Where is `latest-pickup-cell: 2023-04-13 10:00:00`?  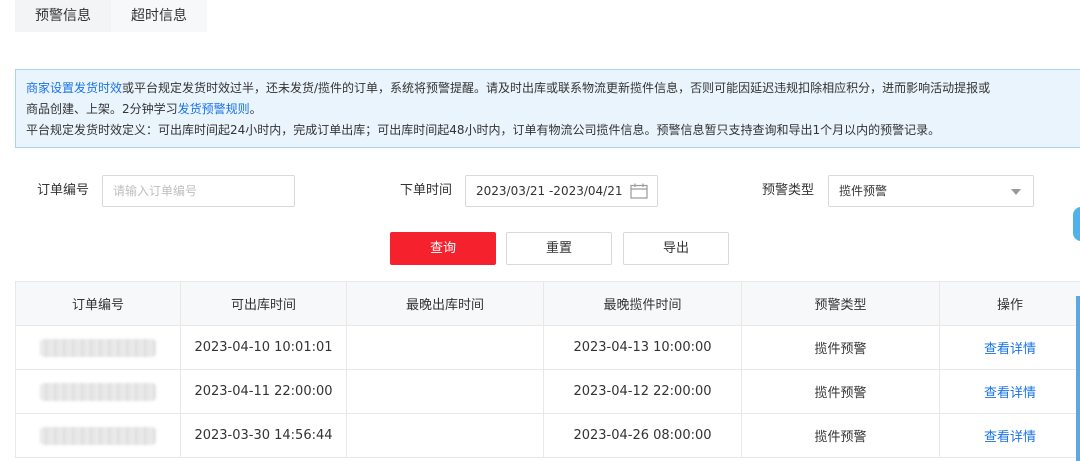 latest-pickup-cell: 2023-04-13 10:00:00 is located at coordinates (642, 347).